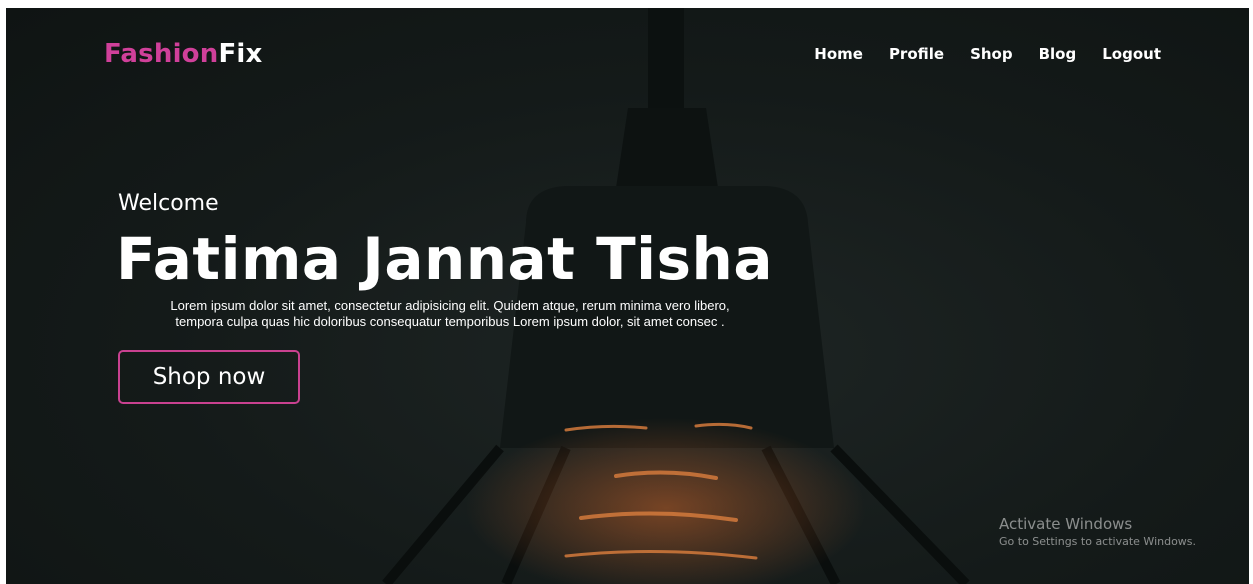 The image size is (1253, 584). I want to click on hero-greeting: Welcome, so click(168, 203).